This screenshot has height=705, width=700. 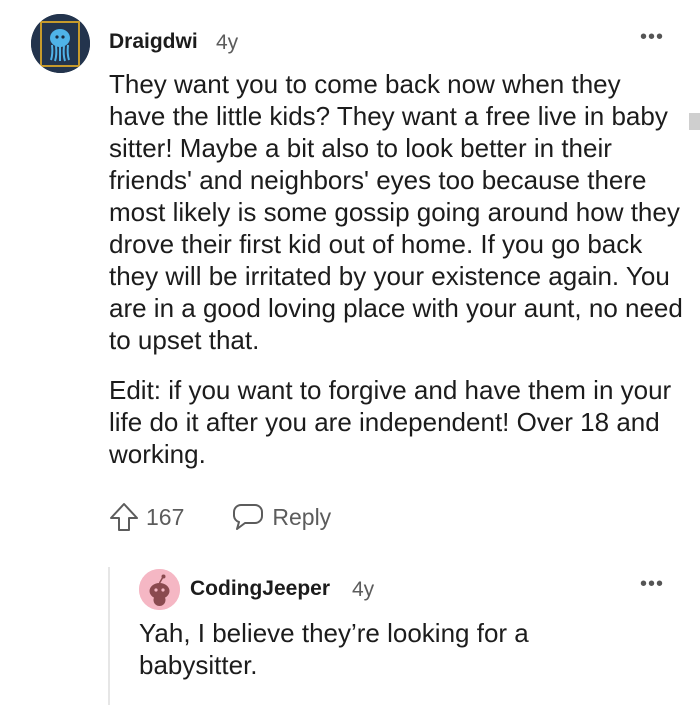 I want to click on comment-actions: 167 Reply, so click(x=219, y=517).